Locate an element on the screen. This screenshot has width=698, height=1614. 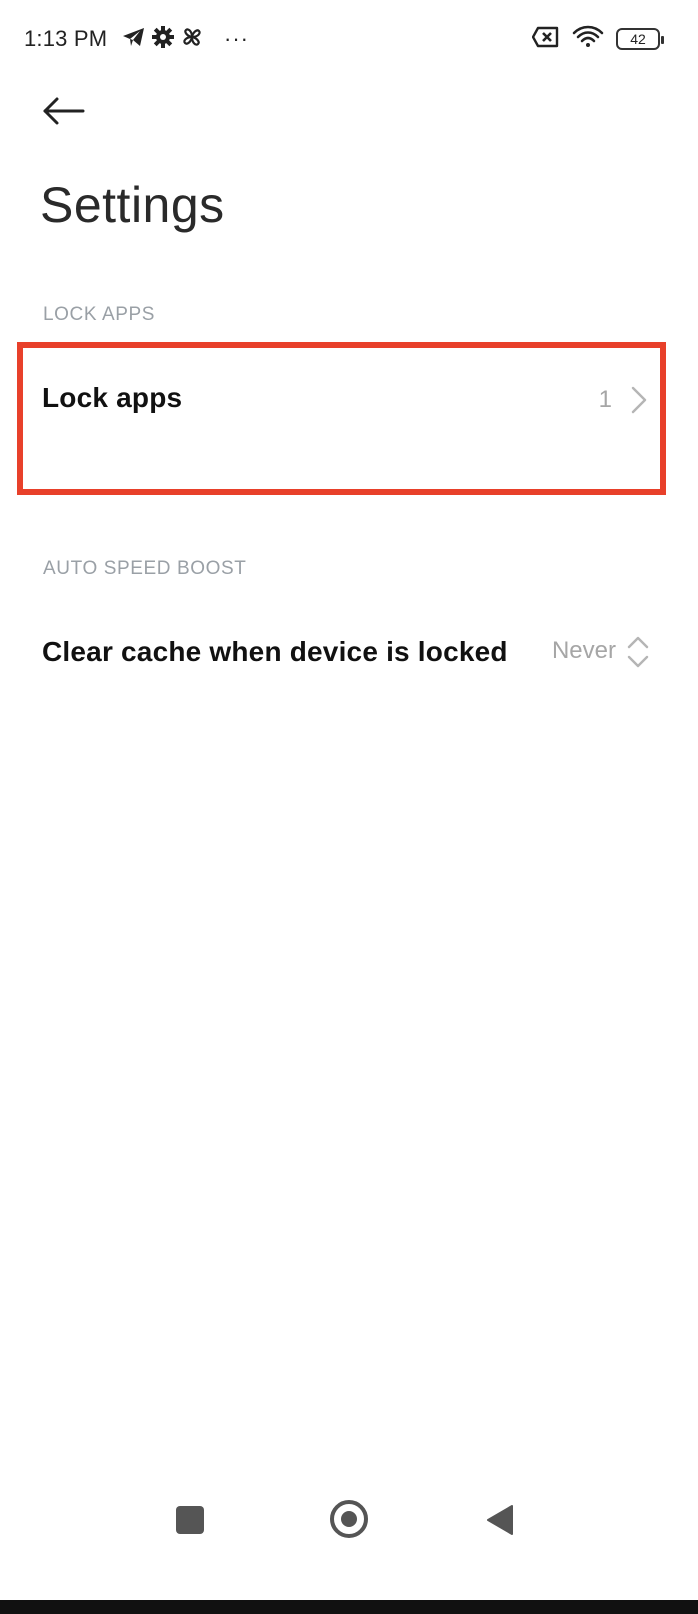
page-title: Settings is located at coordinates (132, 205).